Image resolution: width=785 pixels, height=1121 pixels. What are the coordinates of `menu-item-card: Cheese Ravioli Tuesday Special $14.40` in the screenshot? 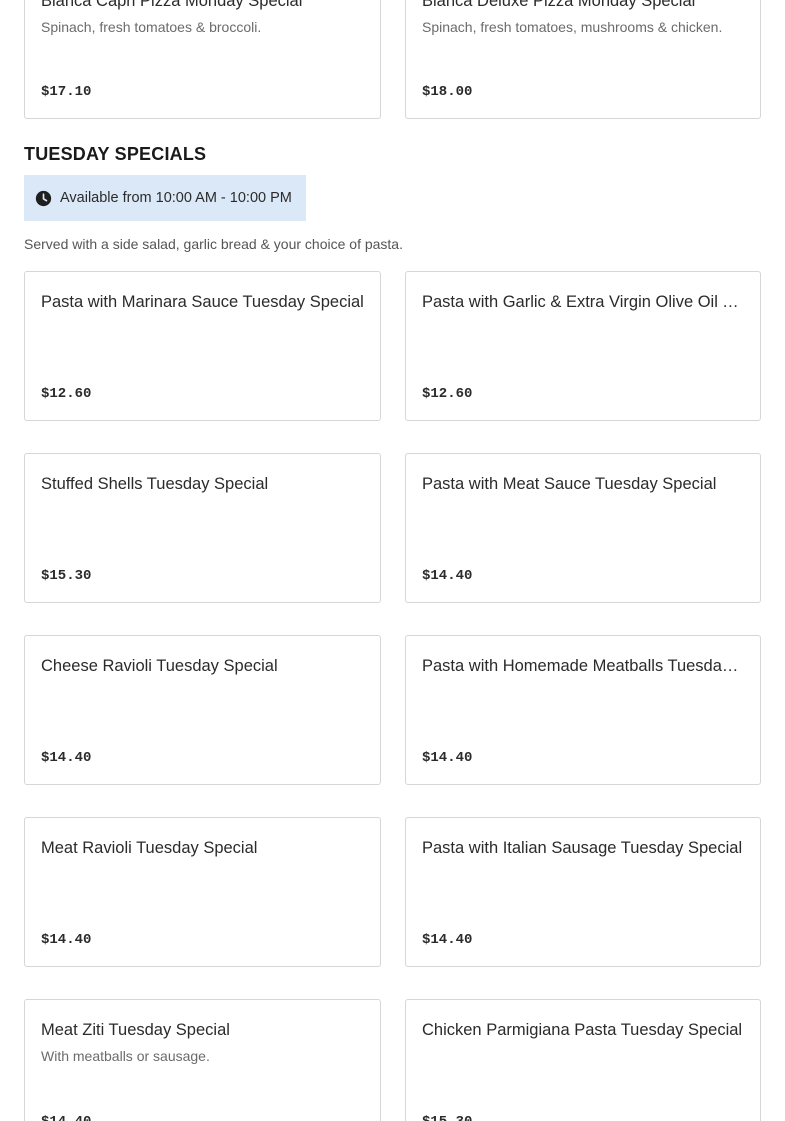 It's located at (202, 710).